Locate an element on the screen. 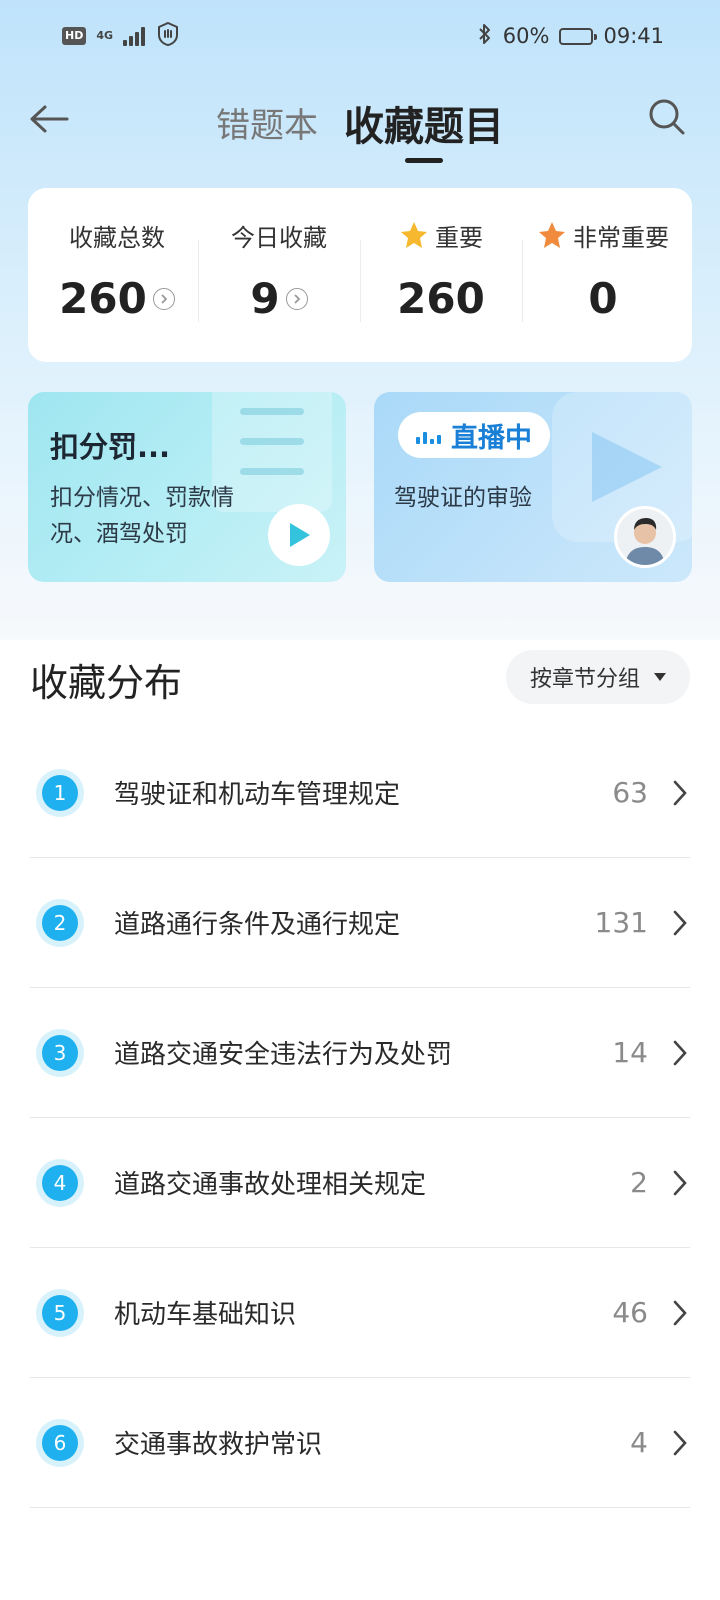  chapter-count: 63 is located at coordinates (630, 792).